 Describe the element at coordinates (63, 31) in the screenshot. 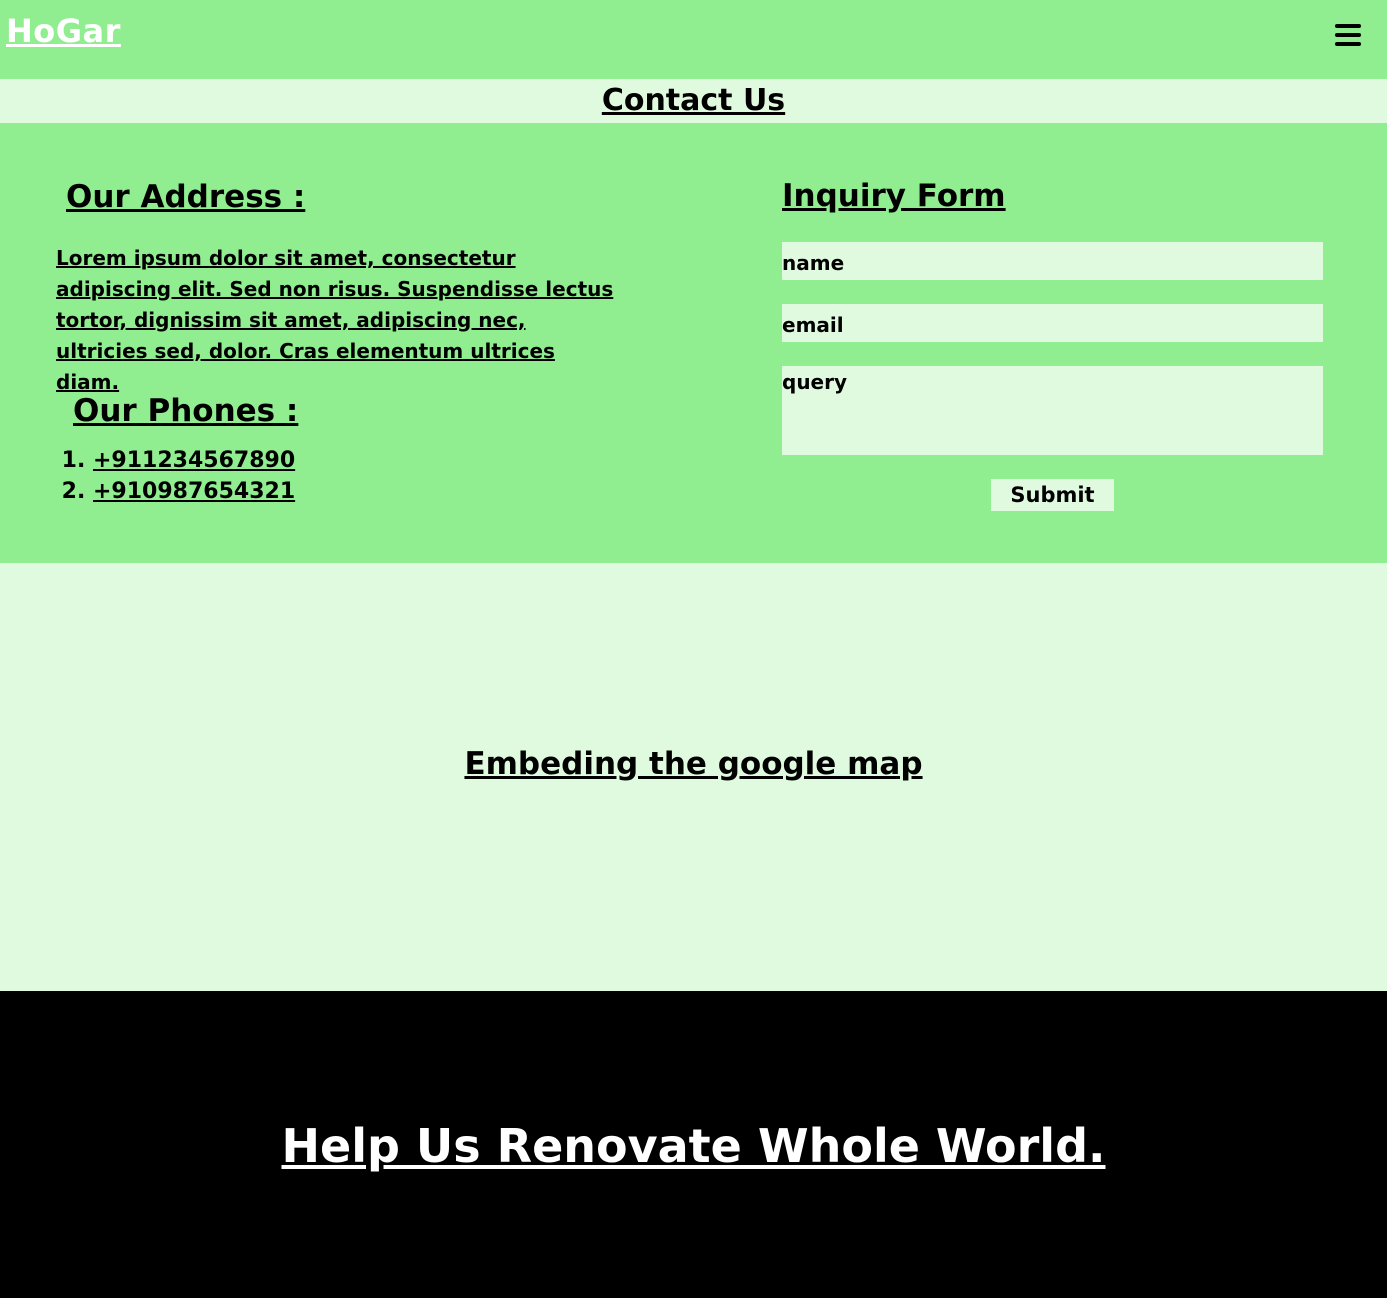

I see `brand-logo-link: HoGar` at that location.